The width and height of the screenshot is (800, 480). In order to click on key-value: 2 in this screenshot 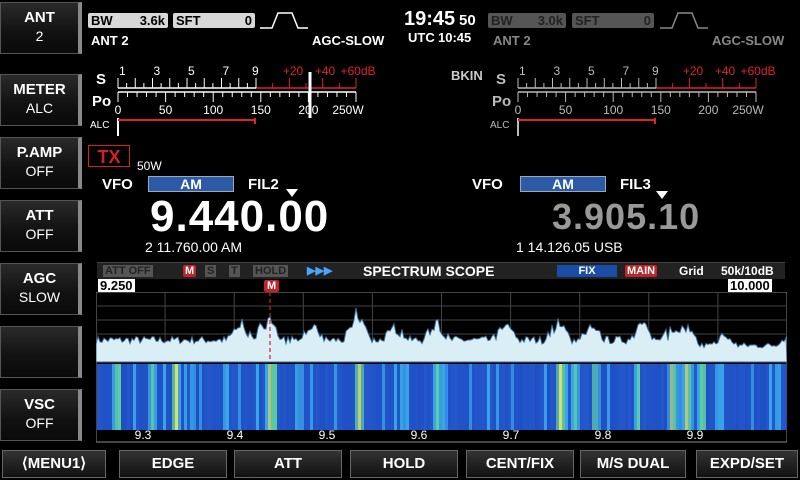, I will do `click(39, 36)`.